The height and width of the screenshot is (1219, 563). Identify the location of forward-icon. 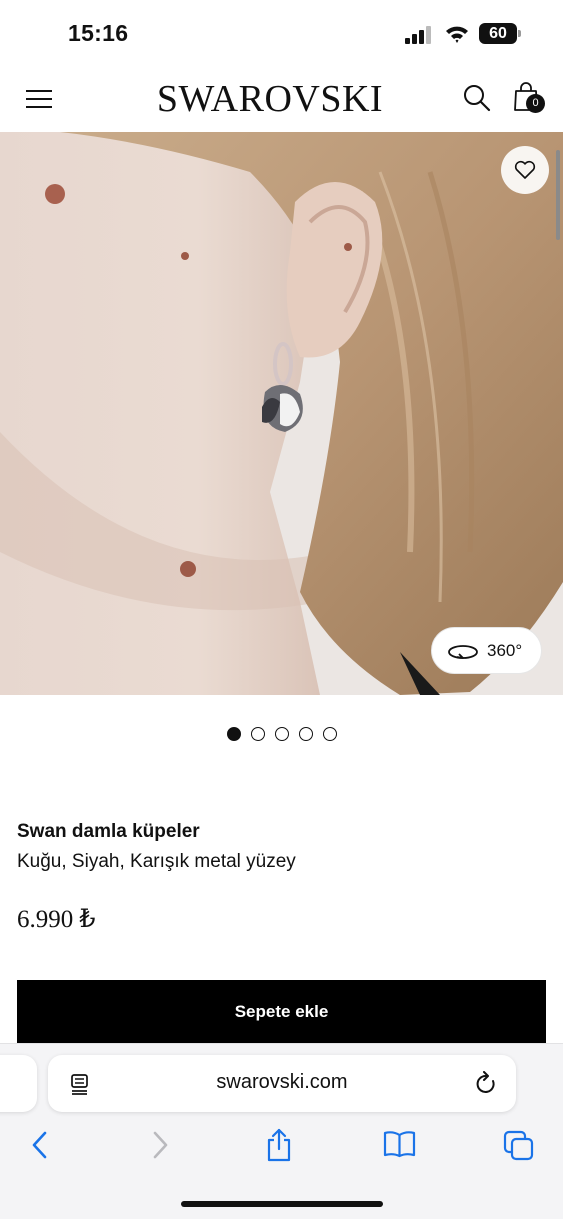
(161, 1145).